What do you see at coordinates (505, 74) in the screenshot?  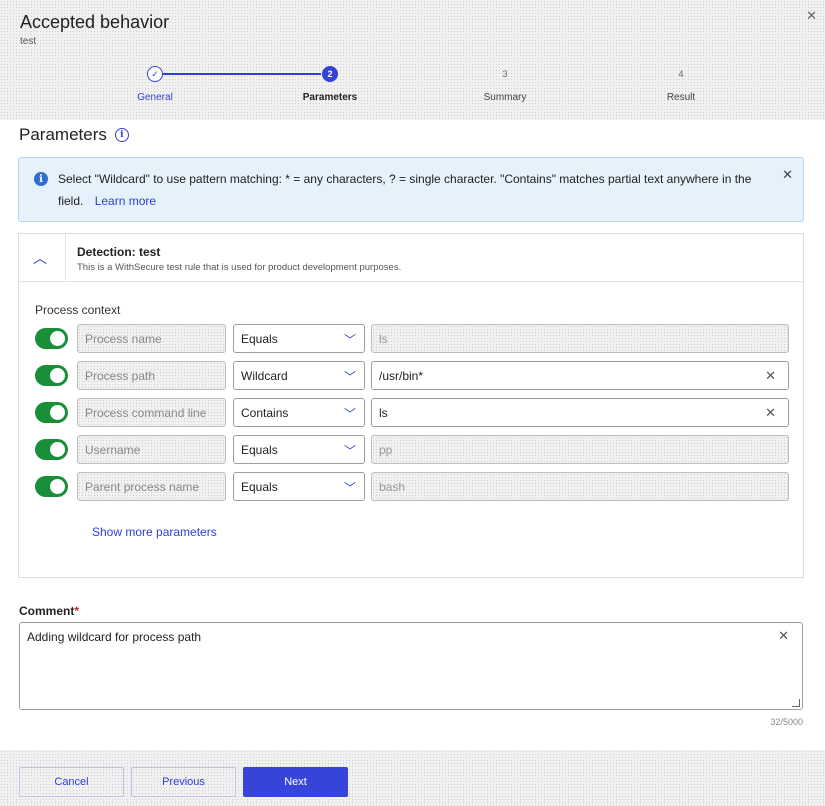 I see `step-summary-indicator: 3` at bounding box center [505, 74].